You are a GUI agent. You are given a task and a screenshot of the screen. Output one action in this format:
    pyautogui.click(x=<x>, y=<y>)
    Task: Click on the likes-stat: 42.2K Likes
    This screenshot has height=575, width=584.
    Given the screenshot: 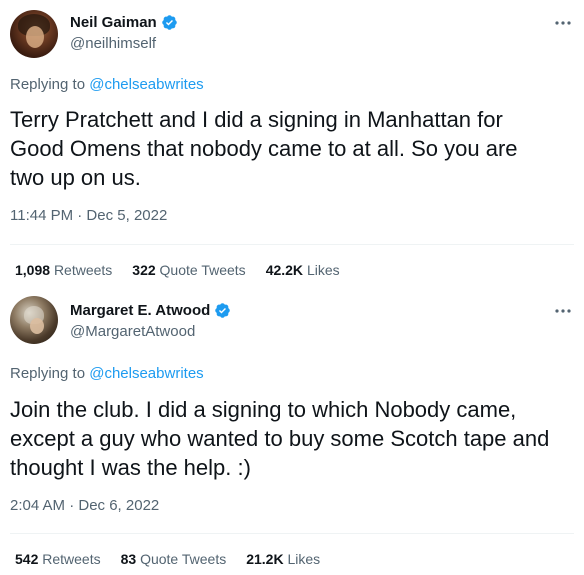 What is the action you would take?
    pyautogui.click(x=303, y=270)
    